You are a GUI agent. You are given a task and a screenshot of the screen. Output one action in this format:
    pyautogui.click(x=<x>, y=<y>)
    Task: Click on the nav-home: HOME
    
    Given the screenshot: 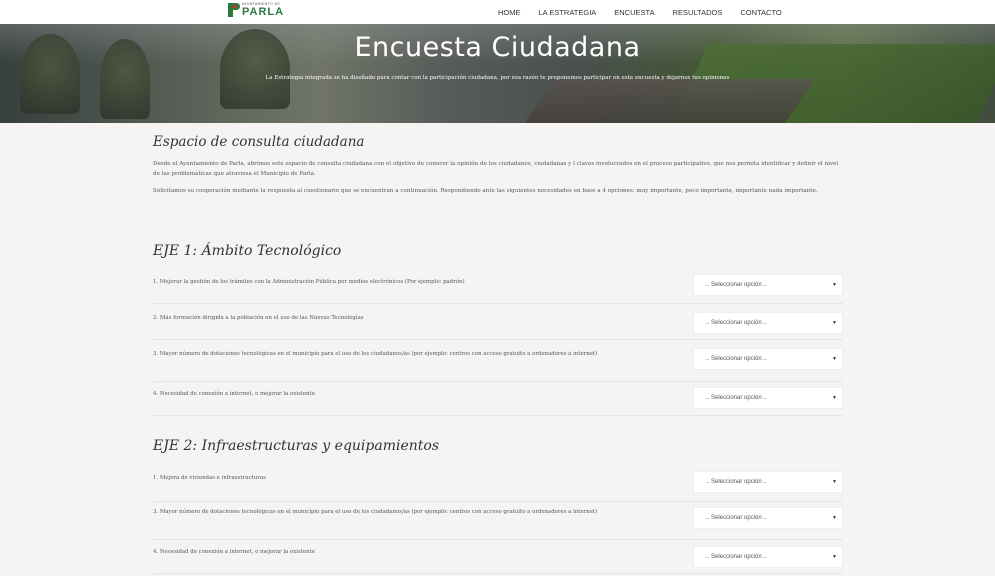 What is the action you would take?
    pyautogui.click(x=509, y=12)
    